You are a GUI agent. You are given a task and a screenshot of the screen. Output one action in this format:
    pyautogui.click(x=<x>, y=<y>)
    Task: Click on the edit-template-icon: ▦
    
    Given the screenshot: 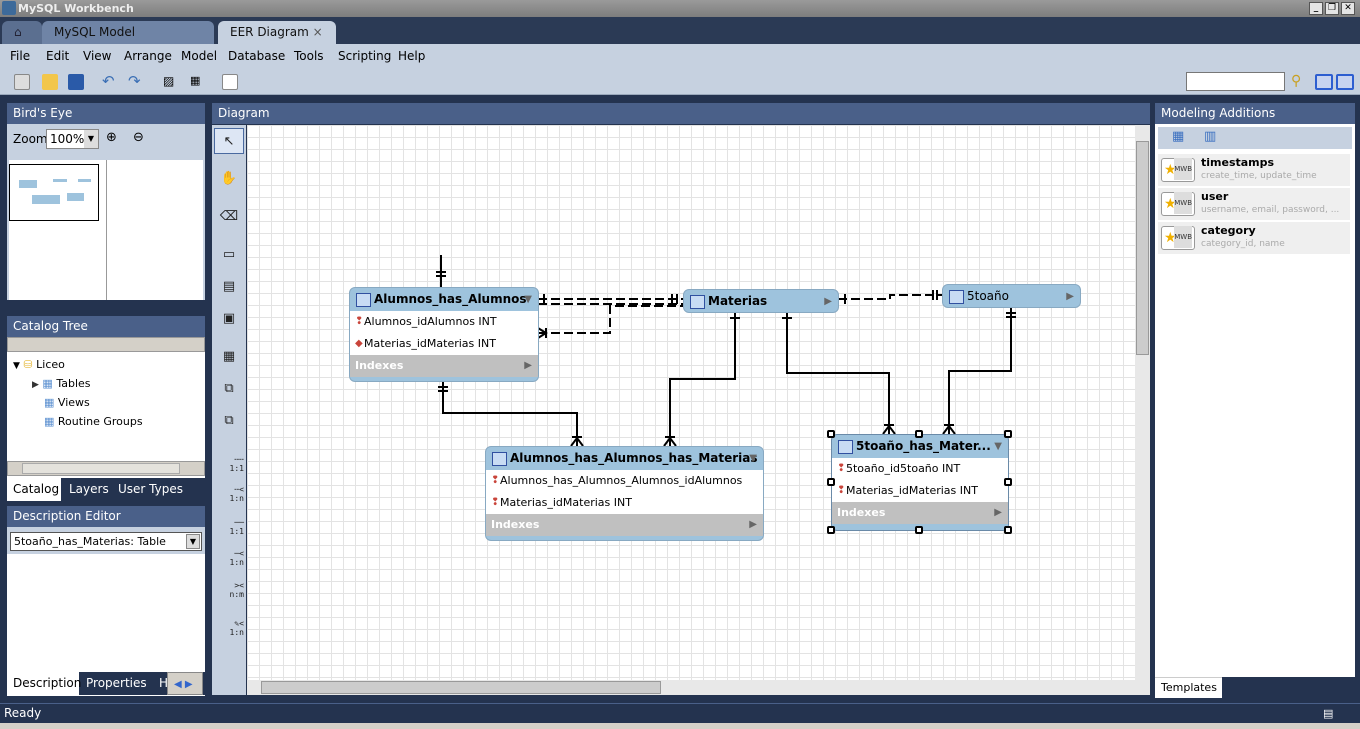 What is the action you would take?
    pyautogui.click(x=1178, y=136)
    